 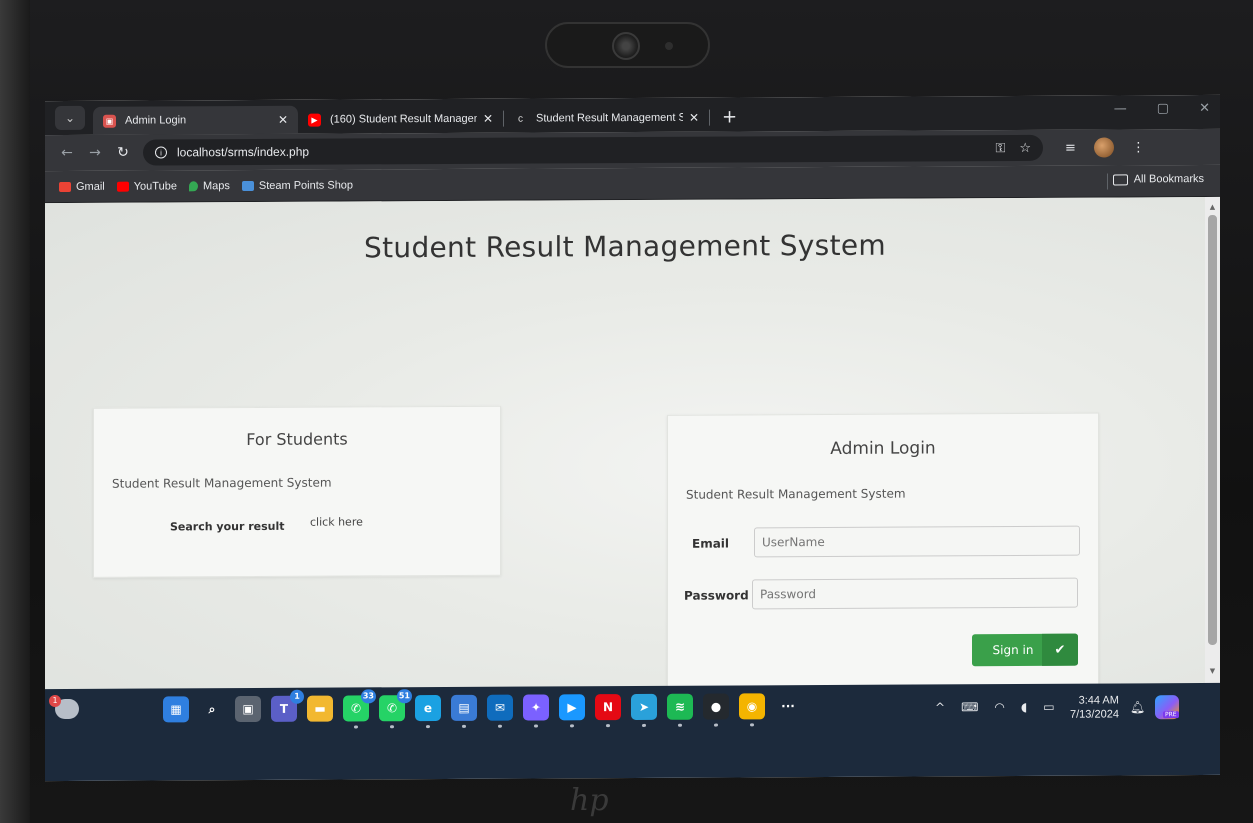 I want to click on taskbar-apps: ▦ ⌕ ▣ T 1 ▬ ✆ 33 ✆ 51 e ▤ ✉ ✦ ▶ N ➤ ≋ ● ◉ ···, so click(x=482, y=709).